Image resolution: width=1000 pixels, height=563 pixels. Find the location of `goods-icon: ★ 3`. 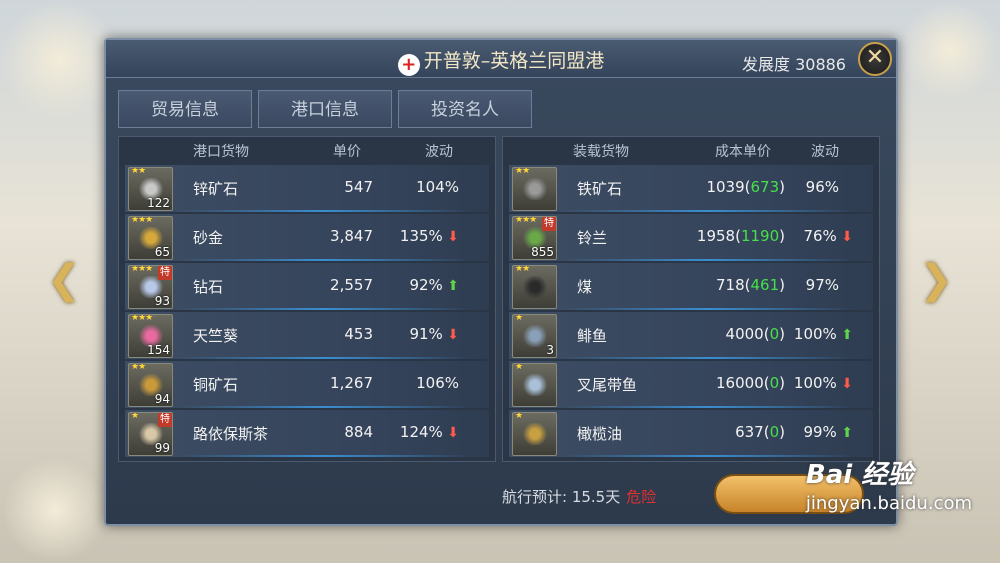

goods-icon: ★ 3 is located at coordinates (534, 336).